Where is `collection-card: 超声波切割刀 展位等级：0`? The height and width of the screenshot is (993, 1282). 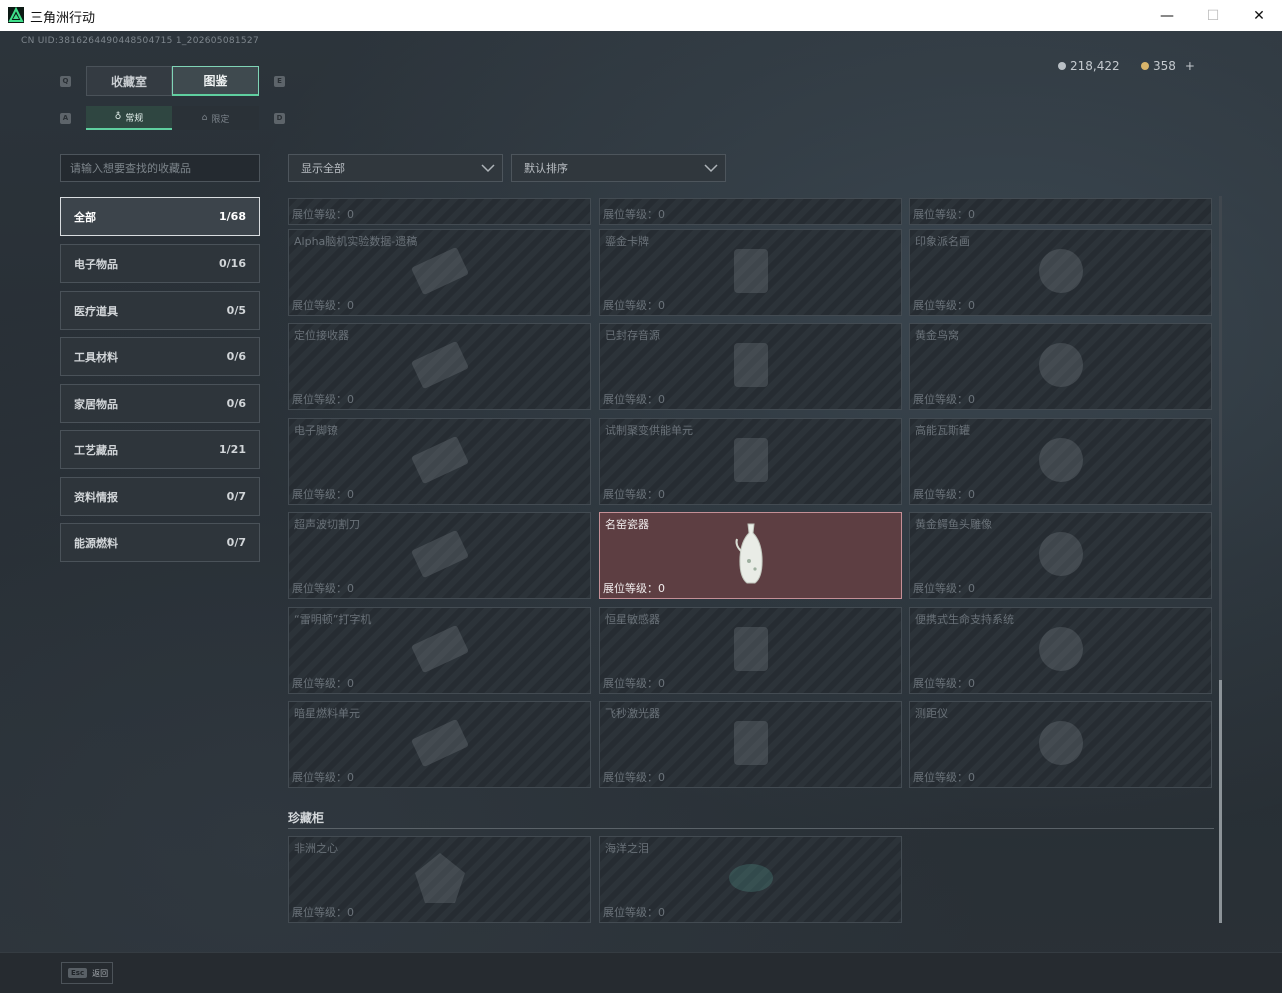 collection-card: 超声波切割刀 展位等级：0 is located at coordinates (439, 555).